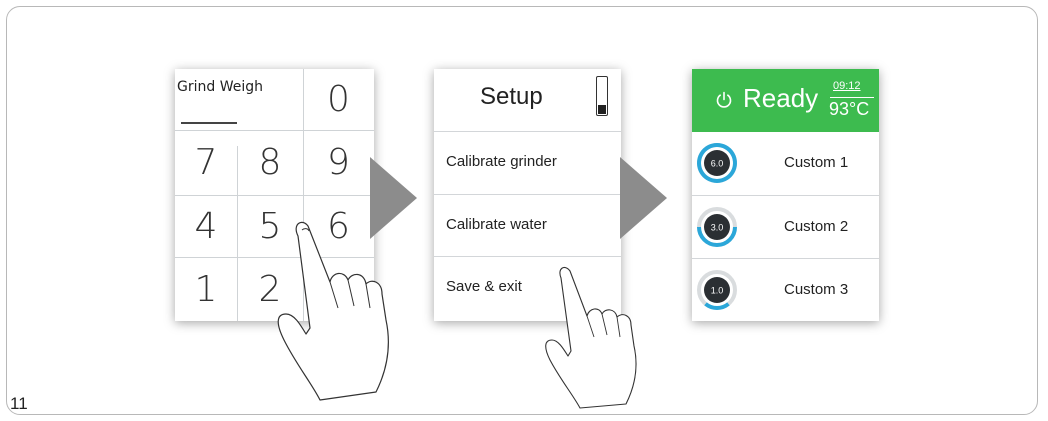  I want to click on keypad-key-8: 8, so click(270, 162).